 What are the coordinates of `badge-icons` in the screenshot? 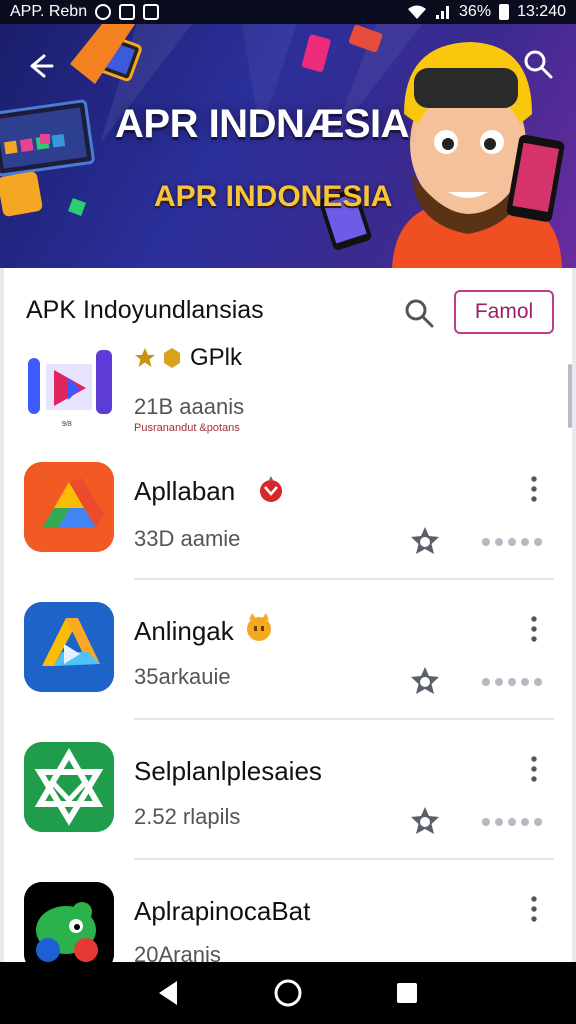 It's located at (157, 358).